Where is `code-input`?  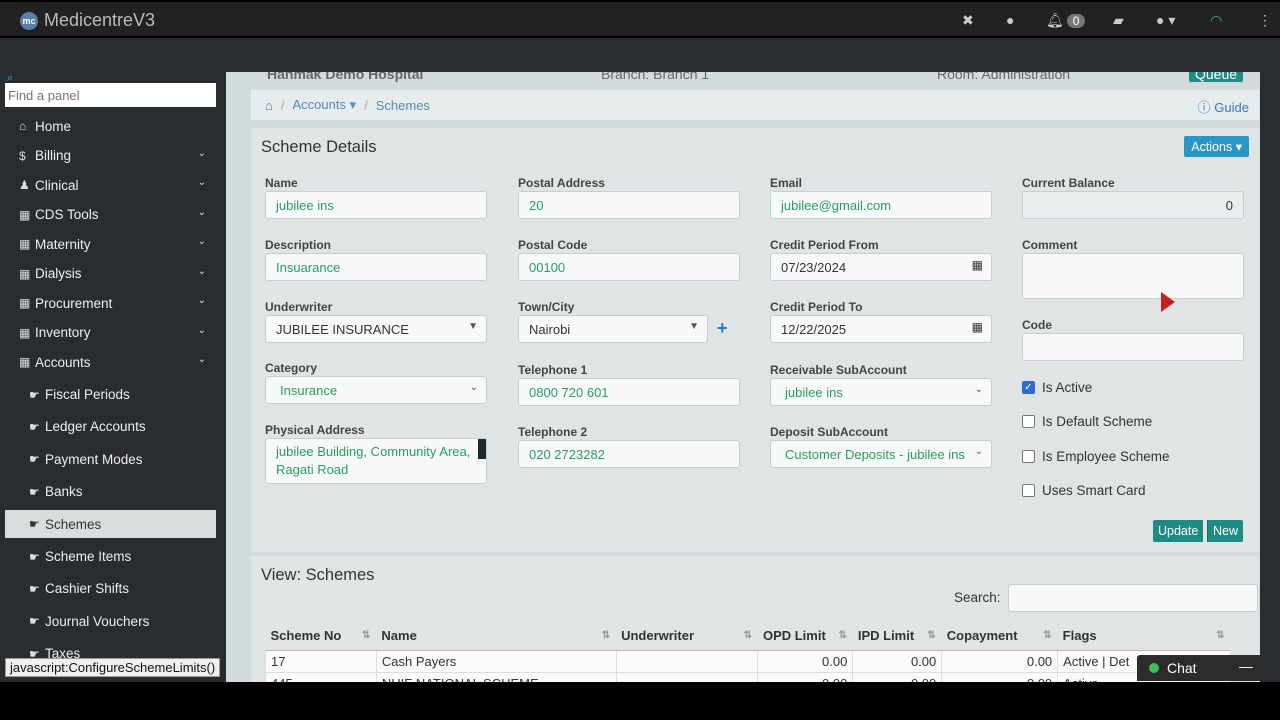 code-input is located at coordinates (1133, 347).